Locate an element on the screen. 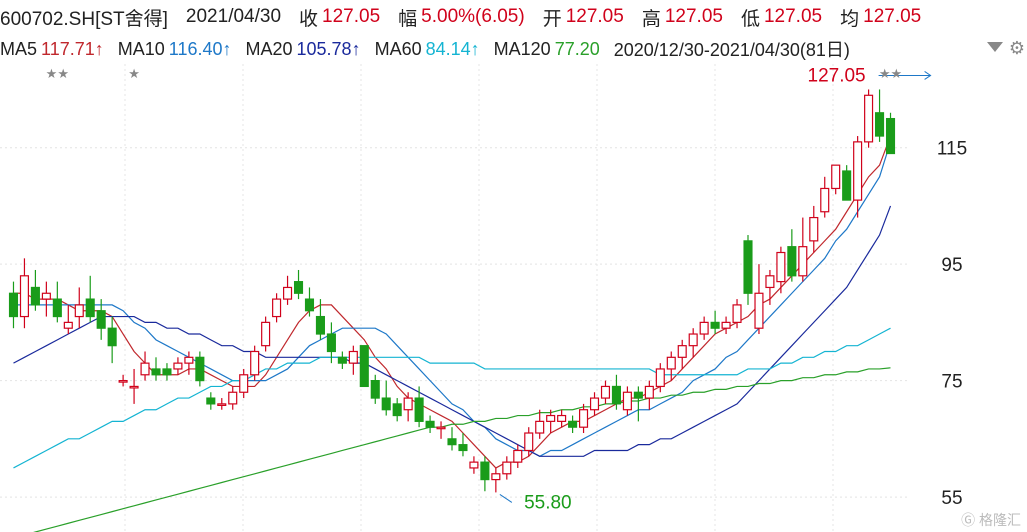  ma10-label: MA10 is located at coordinates (141, 48).